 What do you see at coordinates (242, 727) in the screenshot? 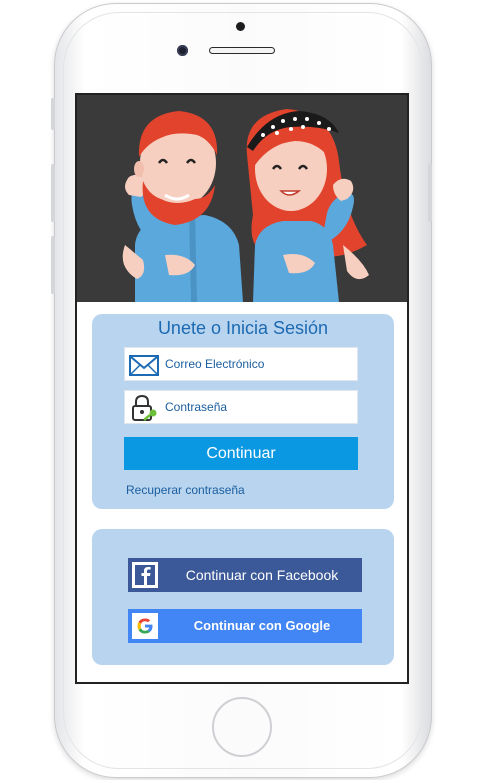
I see `home-button` at bounding box center [242, 727].